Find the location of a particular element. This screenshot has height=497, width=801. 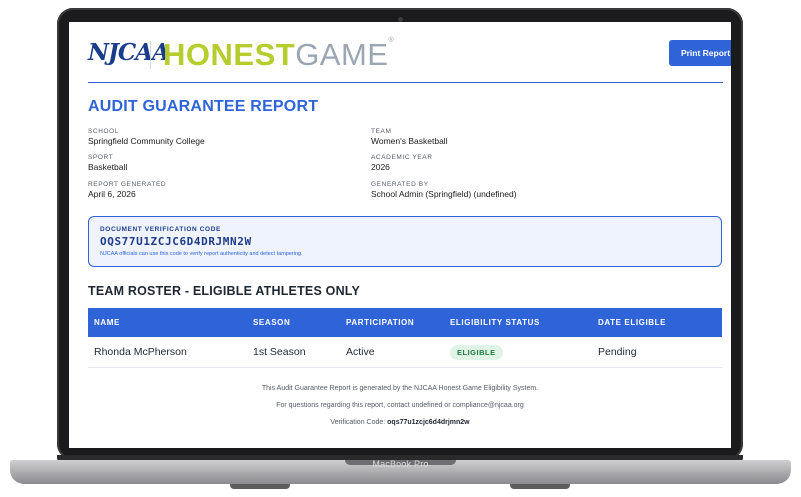

logo-divider is located at coordinates (150, 55).